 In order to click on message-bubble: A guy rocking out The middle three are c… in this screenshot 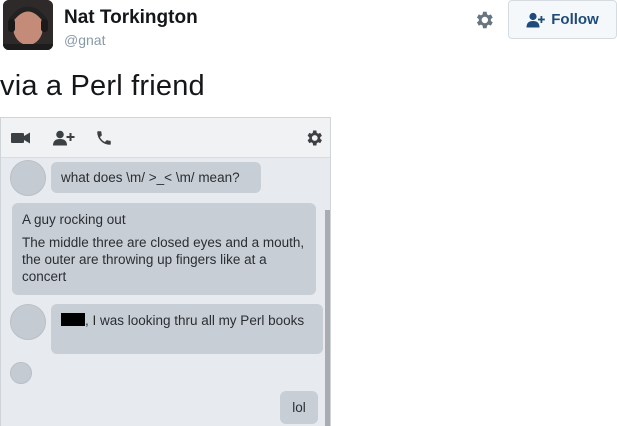, I will do `click(164, 249)`.